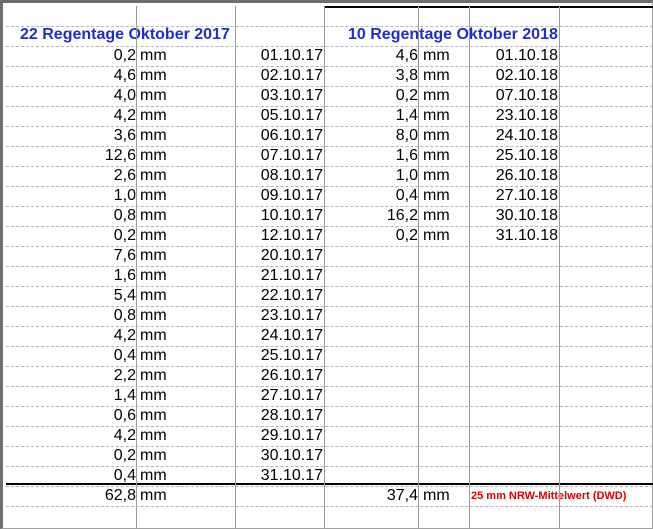  I want to click on total-2018-unit: mm, so click(443, 496).